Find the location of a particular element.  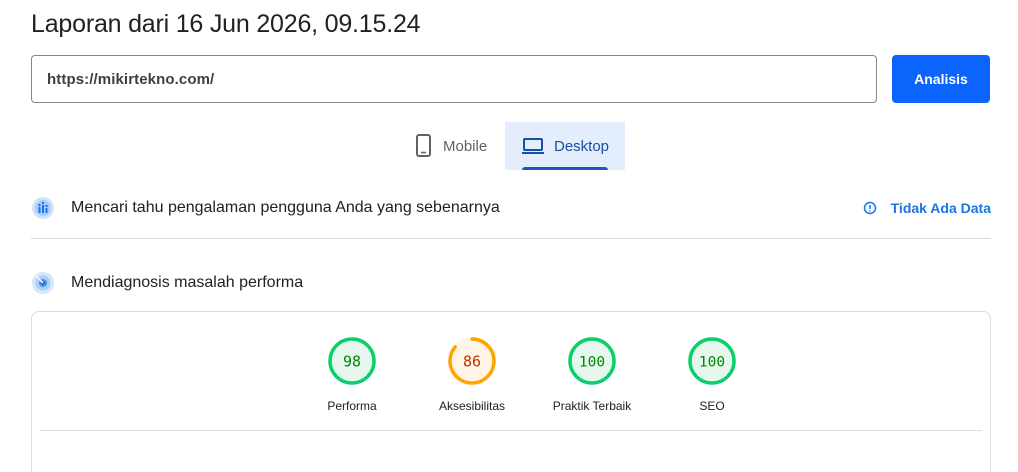

score-label: SEO is located at coordinates (712, 406).